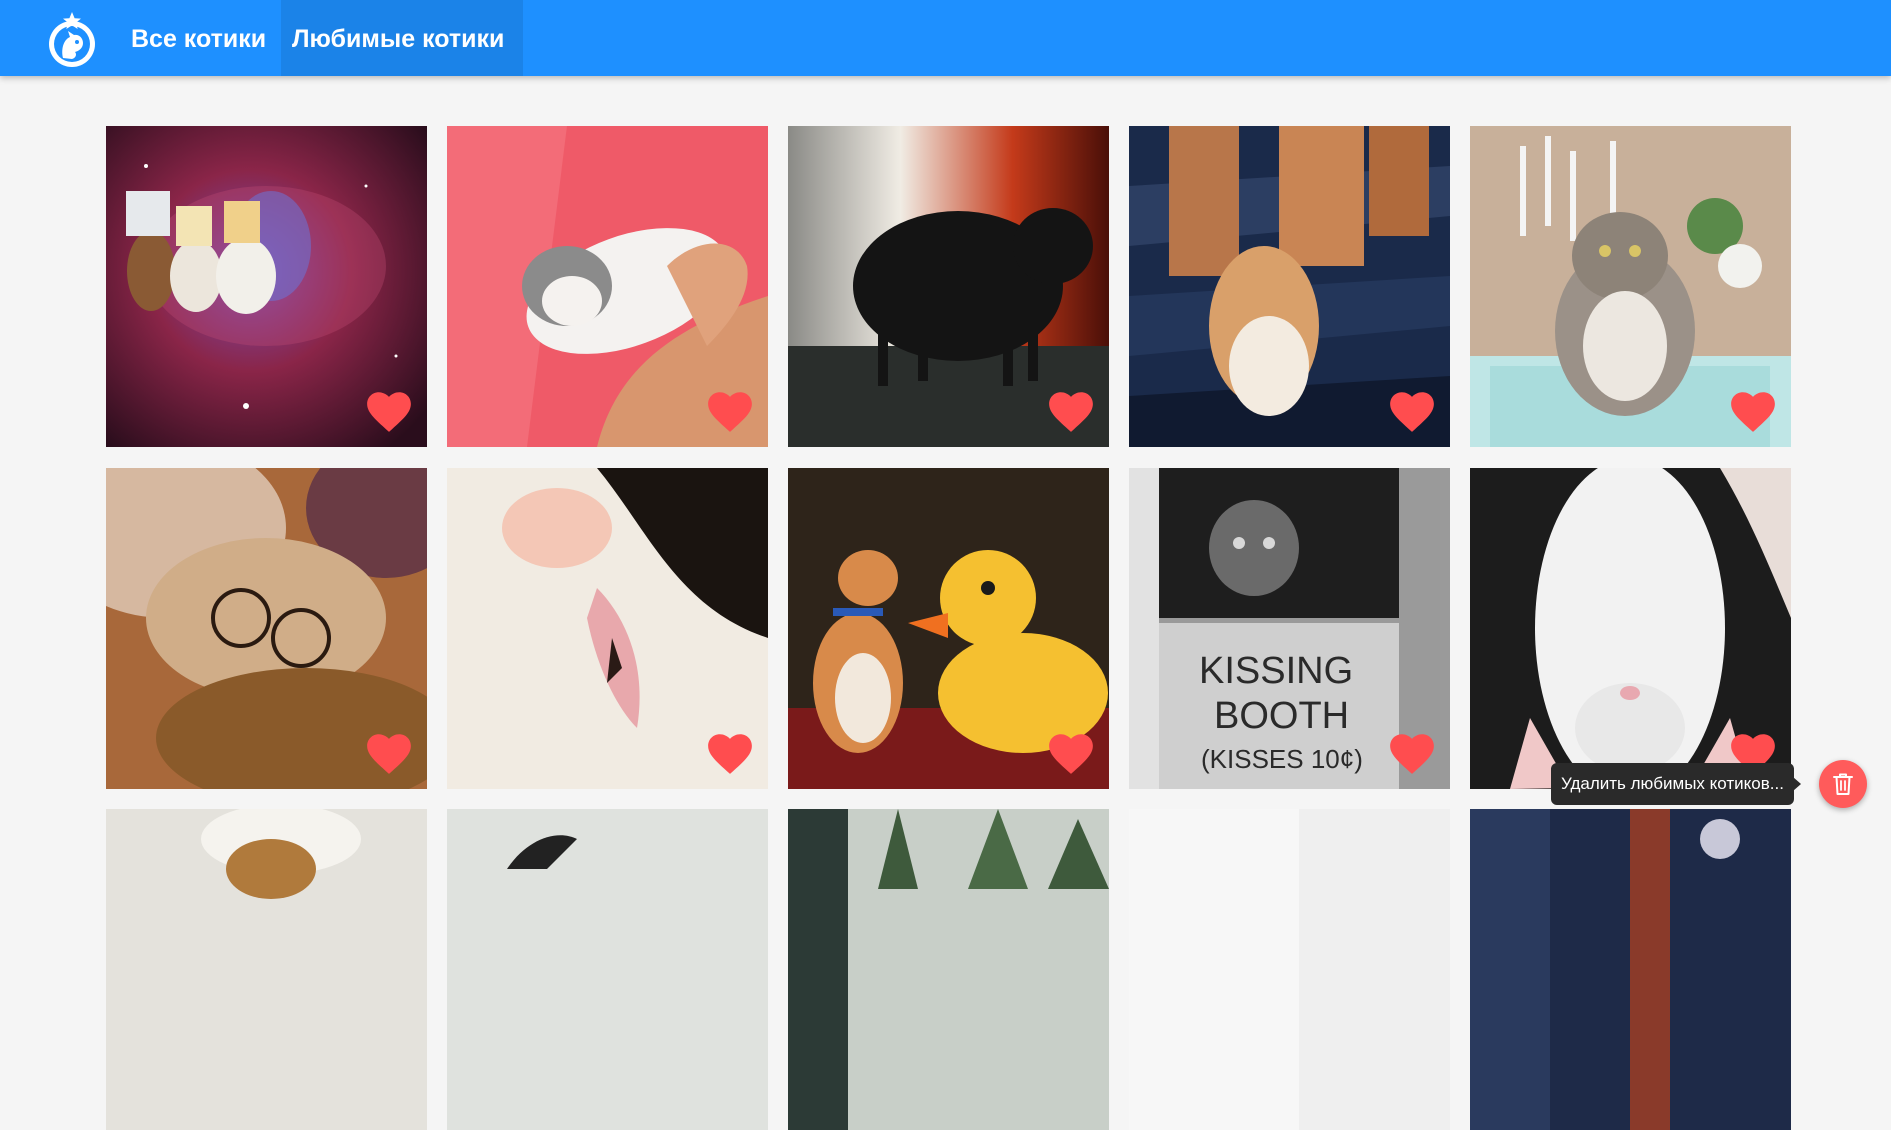 This screenshot has height=1130, width=1891. I want to click on sign-line-3: (KISSES 10¢), so click(1282, 759).